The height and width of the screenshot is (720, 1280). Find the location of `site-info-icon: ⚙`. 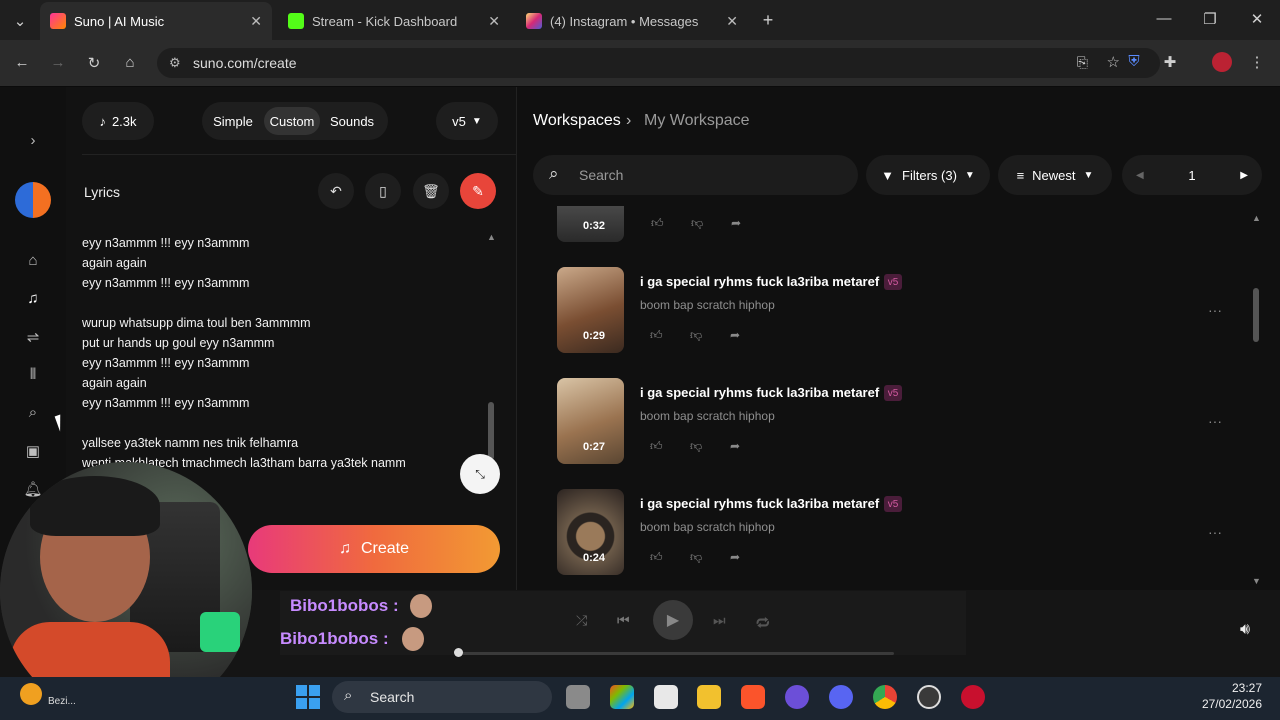

site-info-icon: ⚙ is located at coordinates (175, 63).